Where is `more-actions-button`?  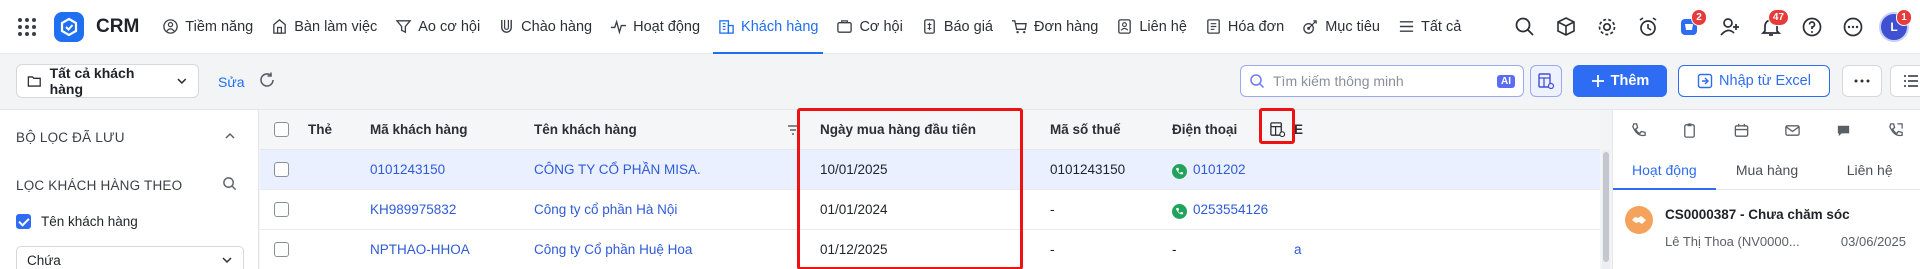 more-actions-button is located at coordinates (1862, 81).